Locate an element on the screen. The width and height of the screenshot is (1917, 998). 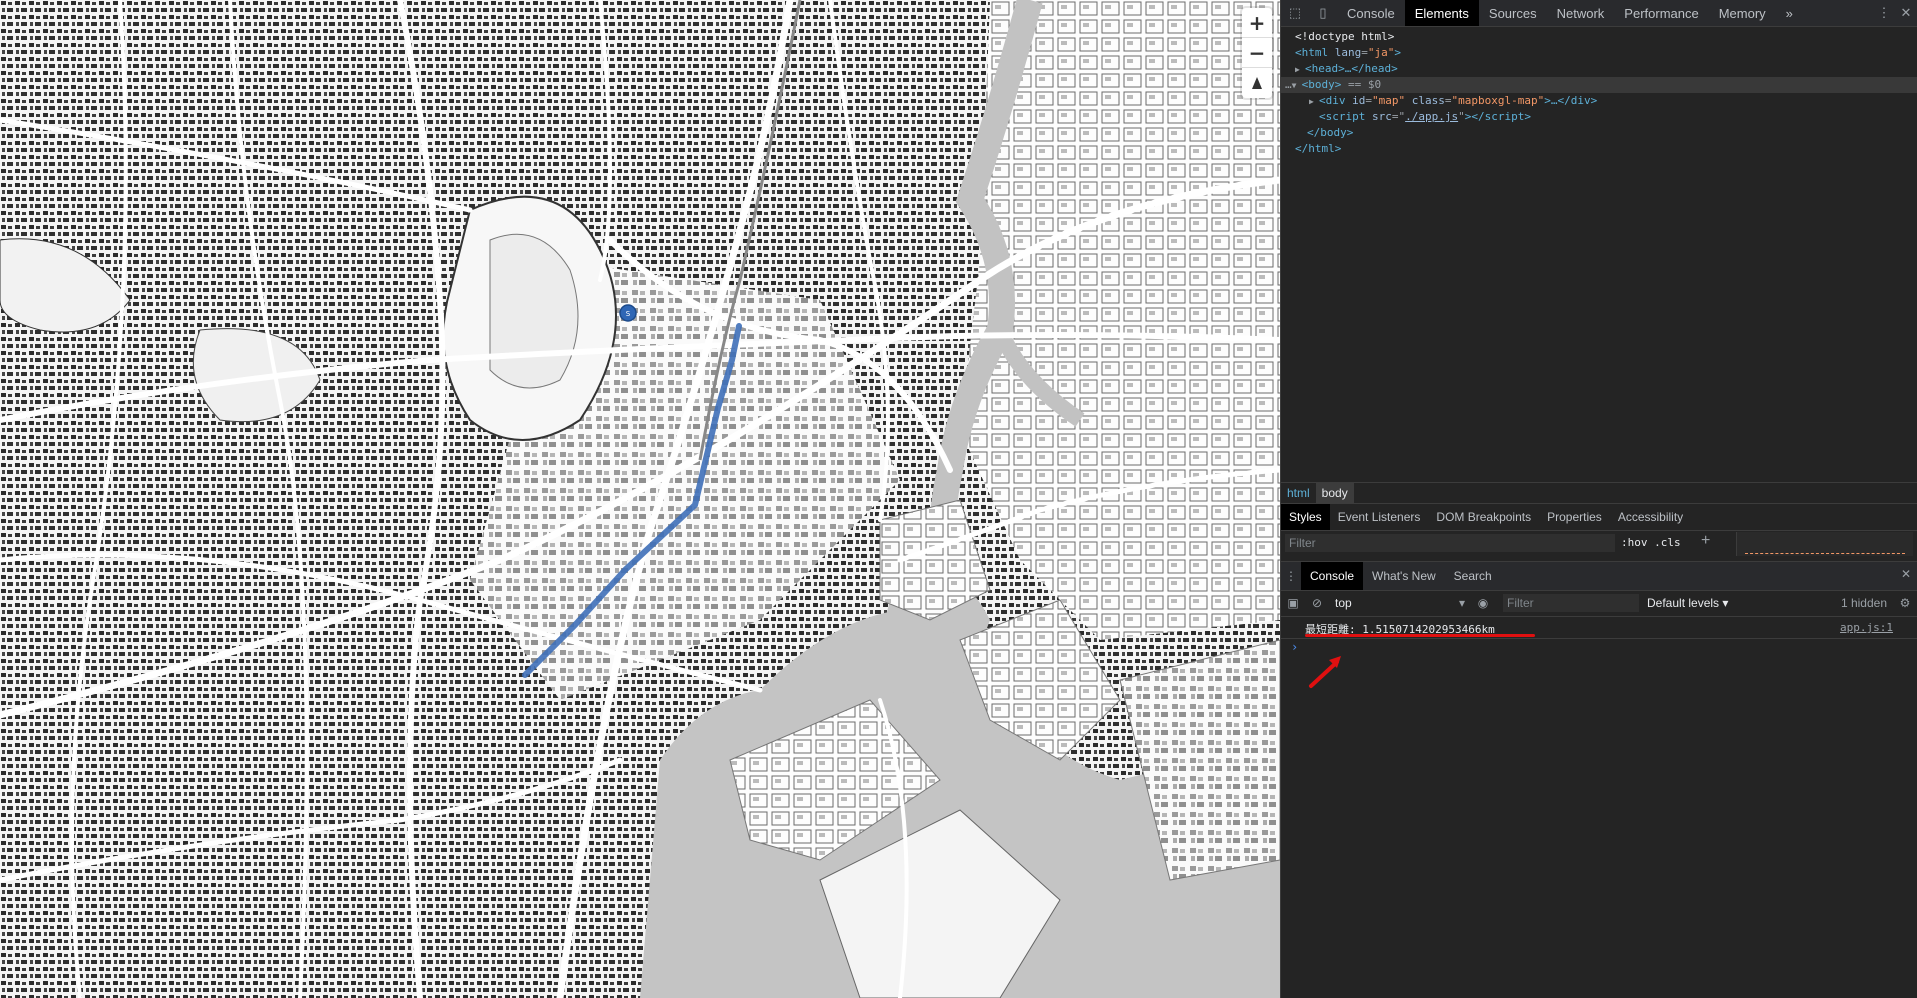
tab-performance: Performance is located at coordinates (1661, 13).